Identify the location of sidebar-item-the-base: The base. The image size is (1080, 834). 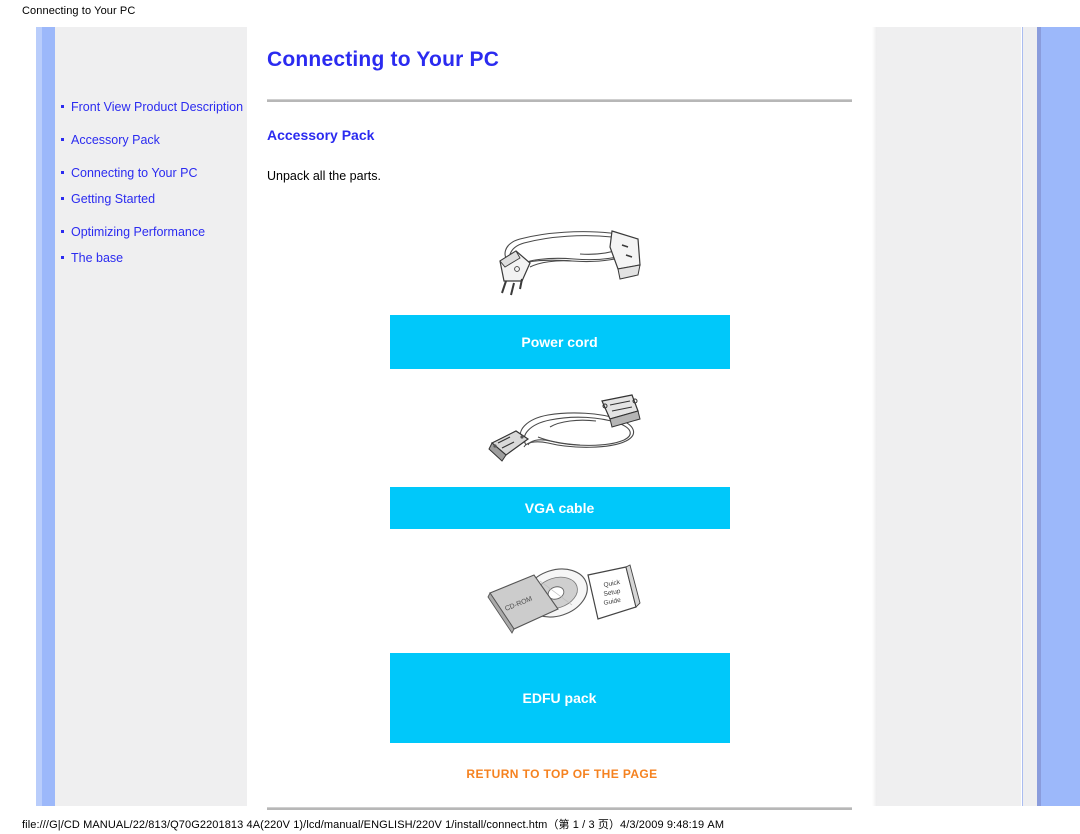
(151, 258).